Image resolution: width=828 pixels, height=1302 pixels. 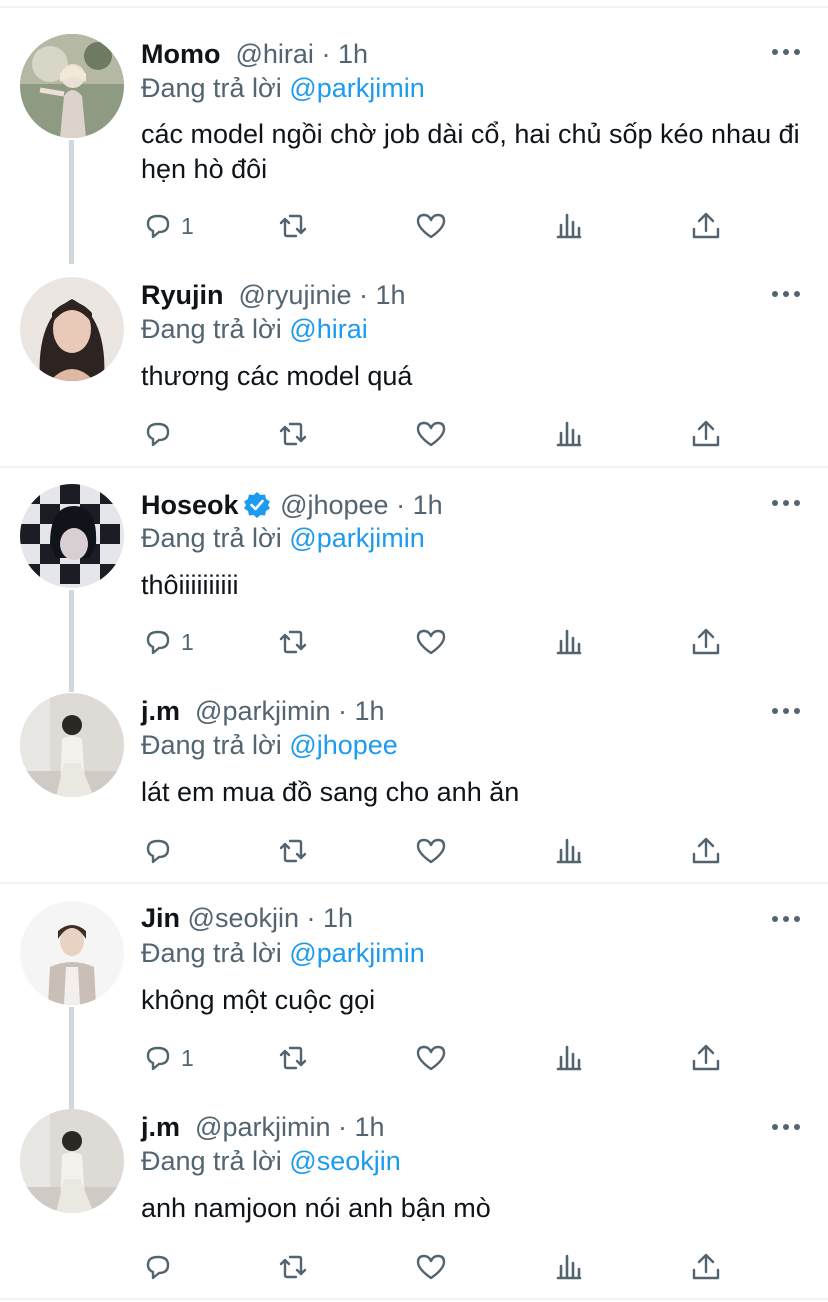 I want to click on tweet-header: Hoseok @jhopee · 1h, so click(x=292, y=505).